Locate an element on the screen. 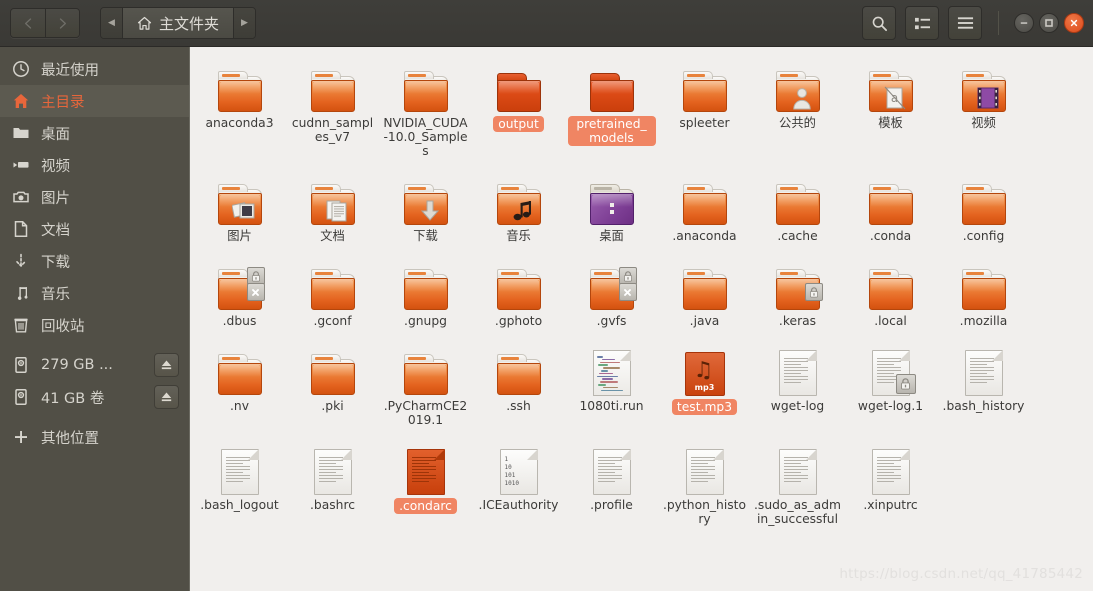 The image size is (1093, 591). hamburger-menu-icon is located at coordinates (965, 23).